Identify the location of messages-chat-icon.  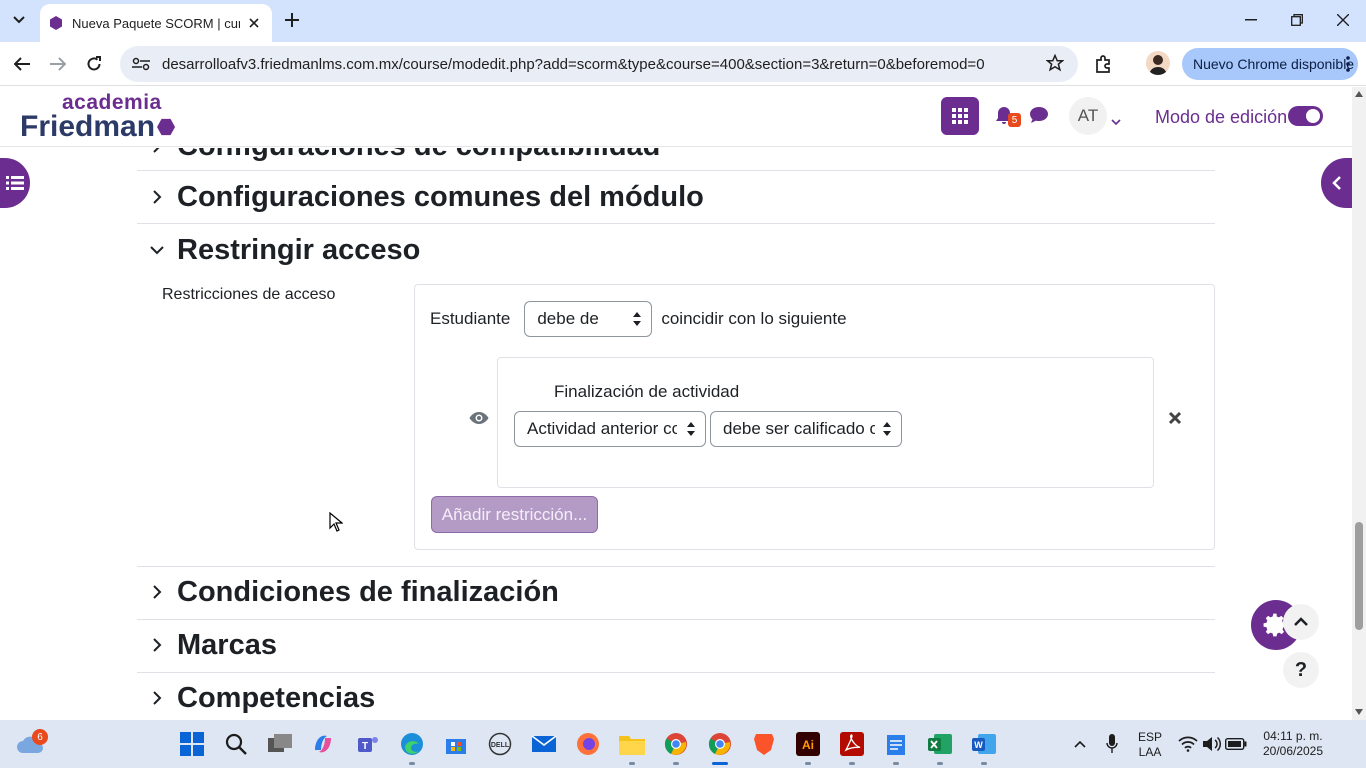
(1039, 117).